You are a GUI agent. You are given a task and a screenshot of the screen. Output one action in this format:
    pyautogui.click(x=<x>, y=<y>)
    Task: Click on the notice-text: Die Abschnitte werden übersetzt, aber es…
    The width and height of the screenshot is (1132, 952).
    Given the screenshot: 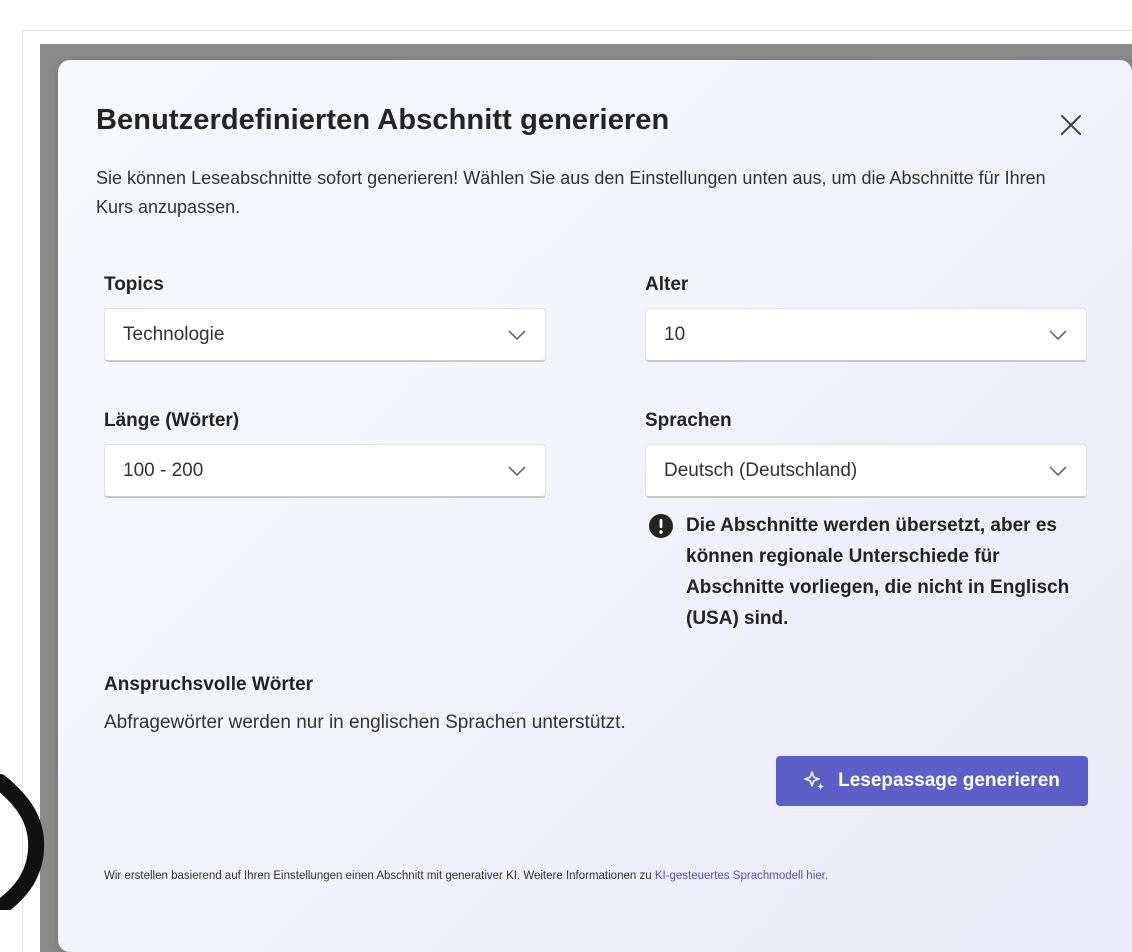 What is the action you would take?
    pyautogui.click(x=878, y=572)
    